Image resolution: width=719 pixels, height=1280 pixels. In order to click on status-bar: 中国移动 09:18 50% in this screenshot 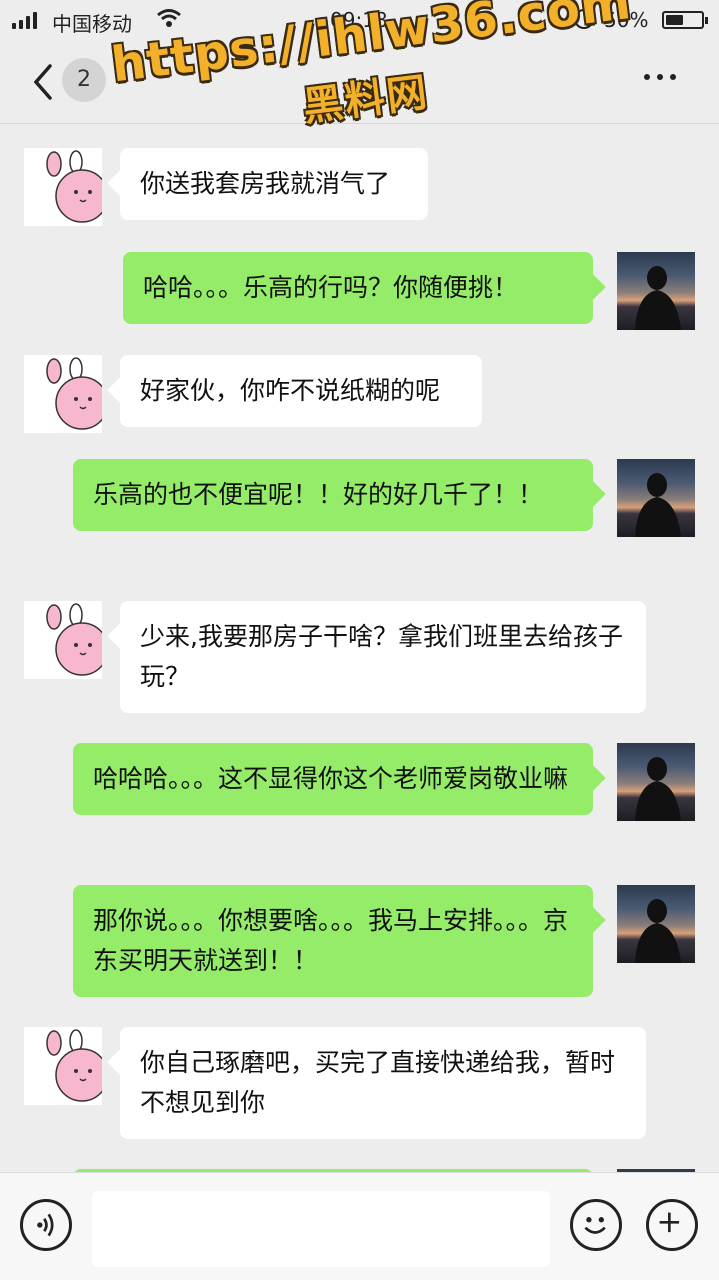, I will do `click(359, 20)`.